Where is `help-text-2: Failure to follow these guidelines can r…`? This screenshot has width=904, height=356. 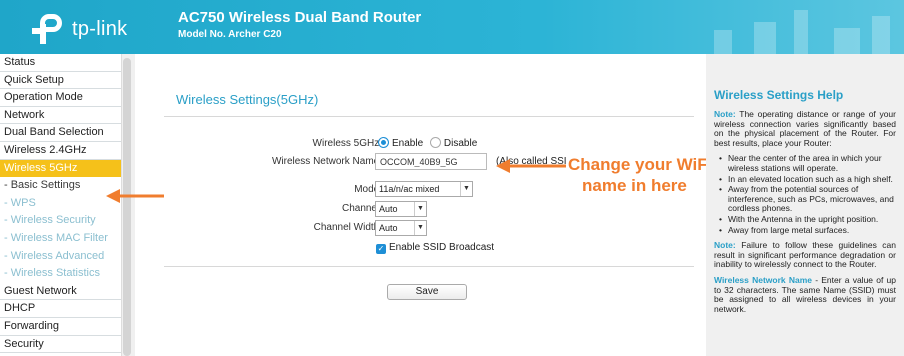
help-text-2: Failure to follow these guidelines can r… is located at coordinates (805, 255).